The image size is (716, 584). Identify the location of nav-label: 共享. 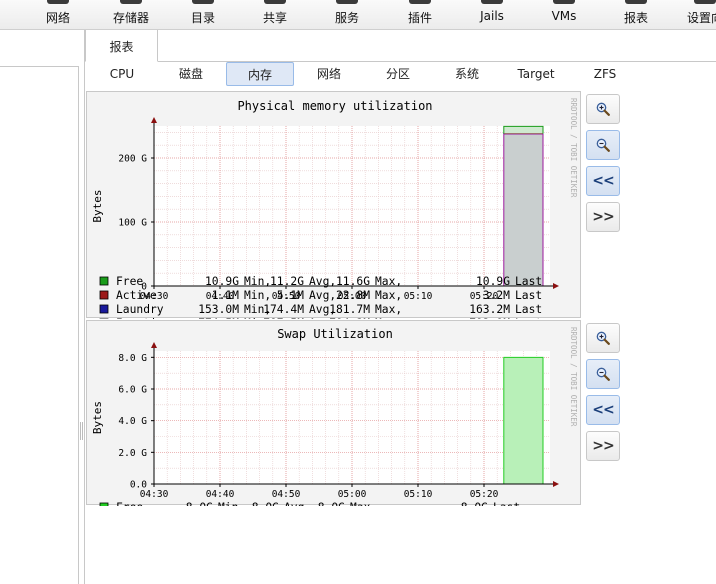
(274, 18).